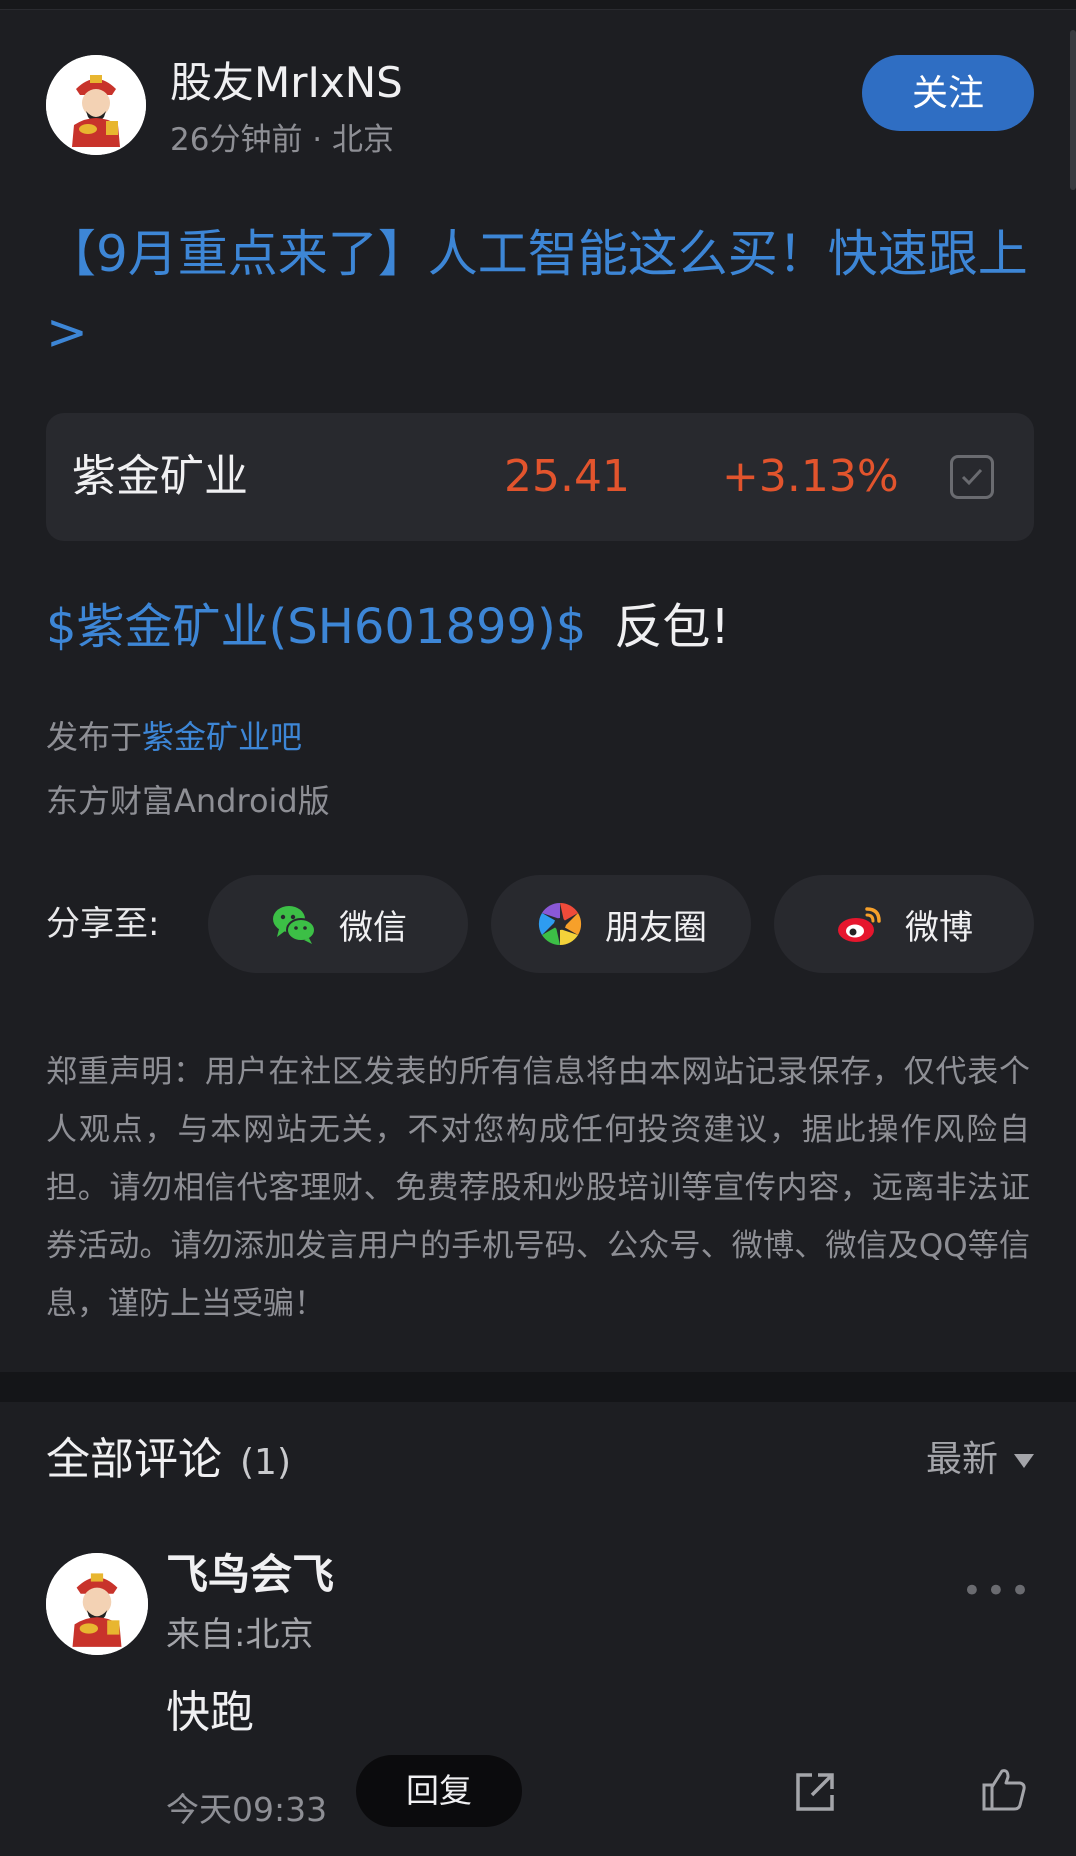 This screenshot has height=1856, width=1076. Describe the element at coordinates (294, 925) in the screenshot. I see `wechat-icon` at that location.